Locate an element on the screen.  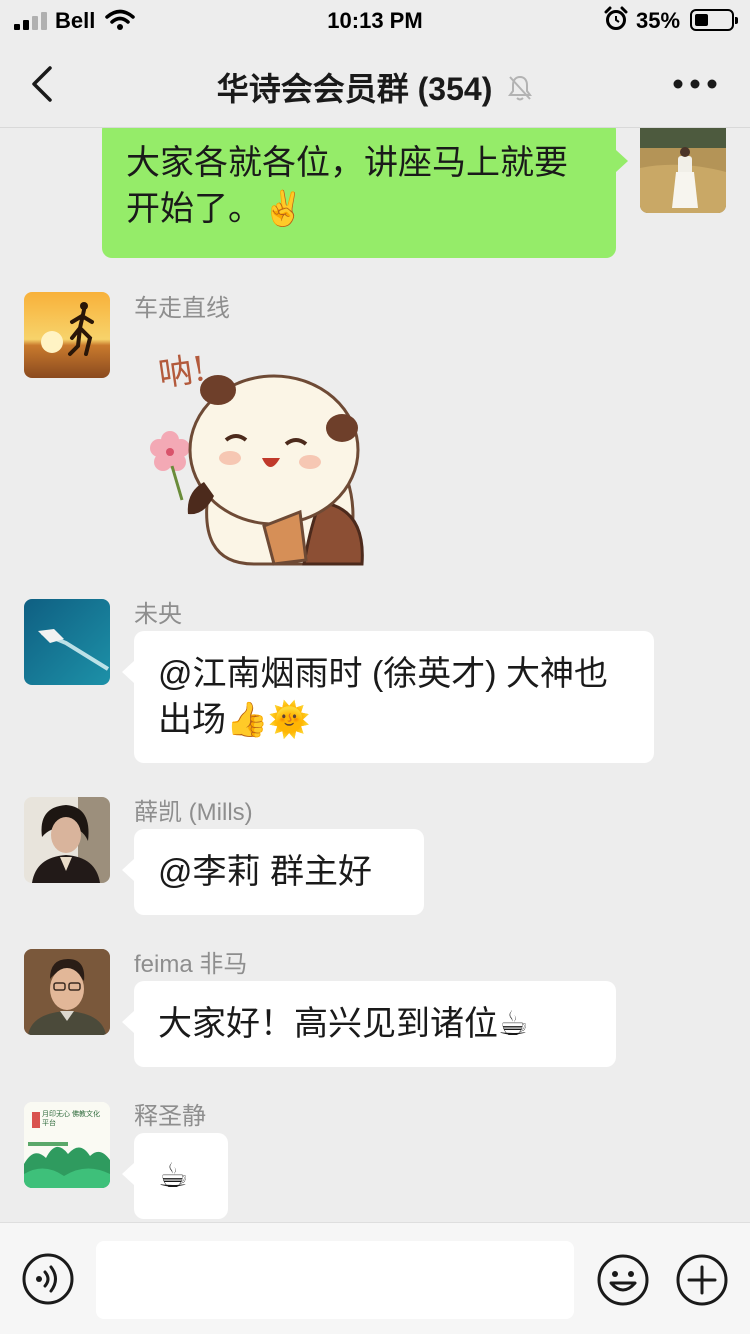
panda-sticker-icon is located at coordinates (257, 470).